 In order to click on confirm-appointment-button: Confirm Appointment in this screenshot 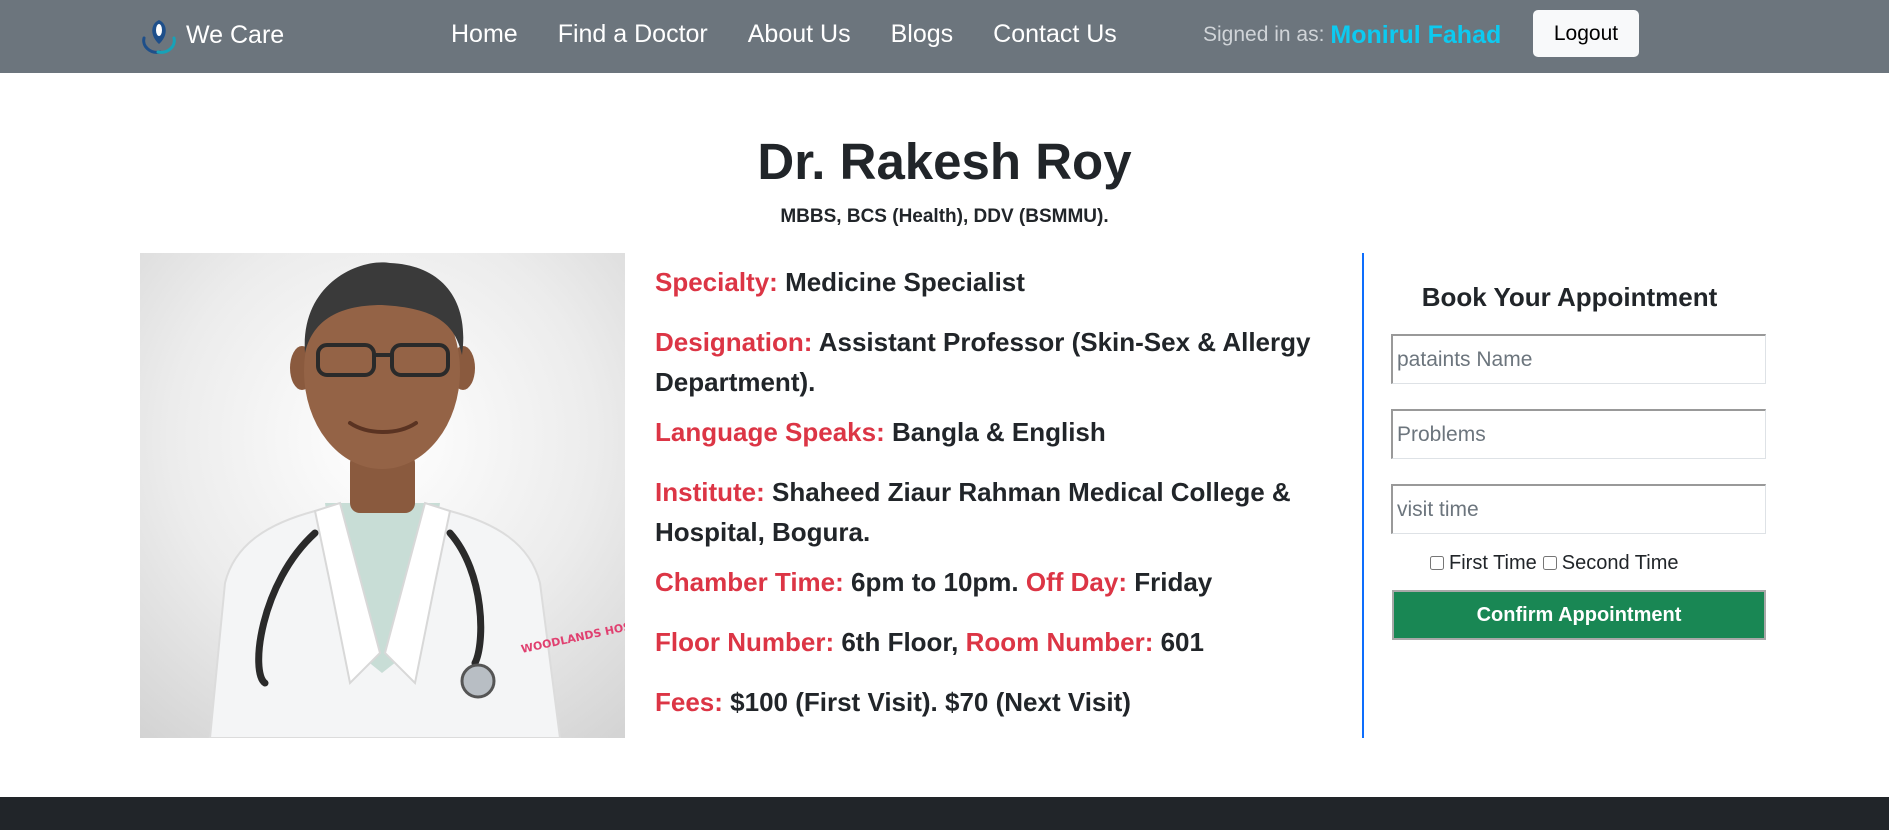, I will do `click(1579, 615)`.